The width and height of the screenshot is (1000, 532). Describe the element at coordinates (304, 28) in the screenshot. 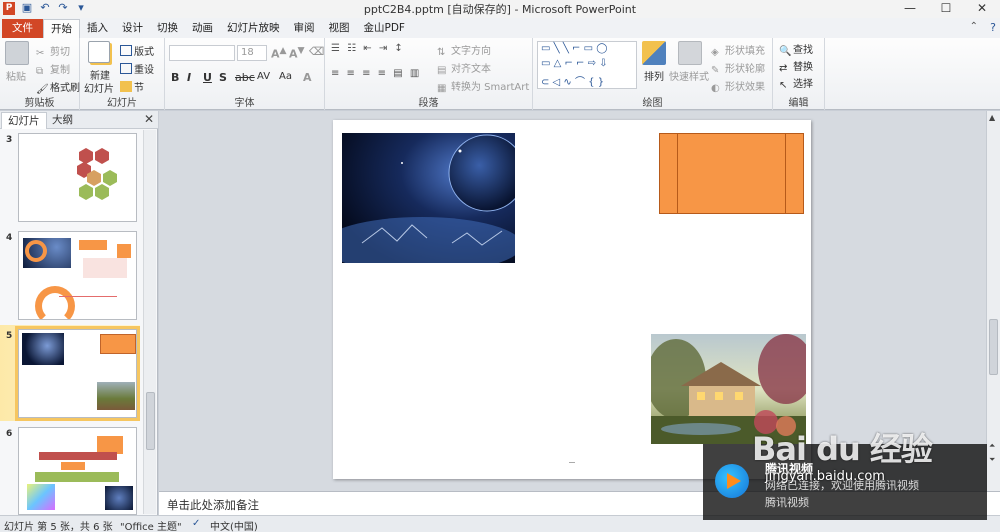

I see `tab-review: 审阅` at that location.